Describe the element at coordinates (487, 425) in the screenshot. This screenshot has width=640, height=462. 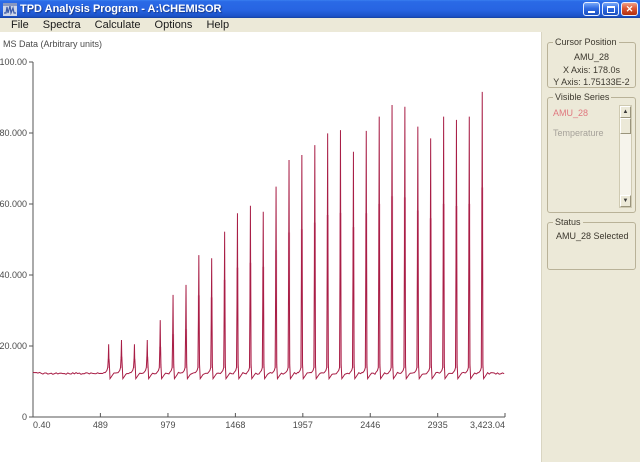
I see `x-tick-label: 3,423.04` at that location.